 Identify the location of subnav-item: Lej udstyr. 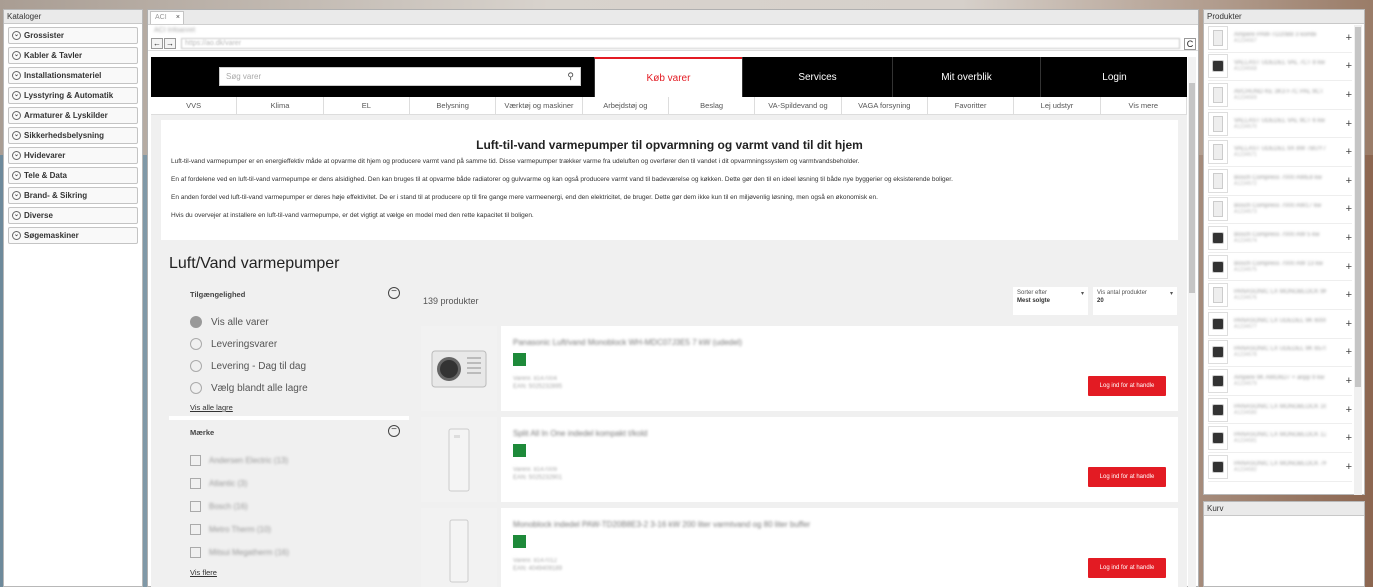
(1057, 105).